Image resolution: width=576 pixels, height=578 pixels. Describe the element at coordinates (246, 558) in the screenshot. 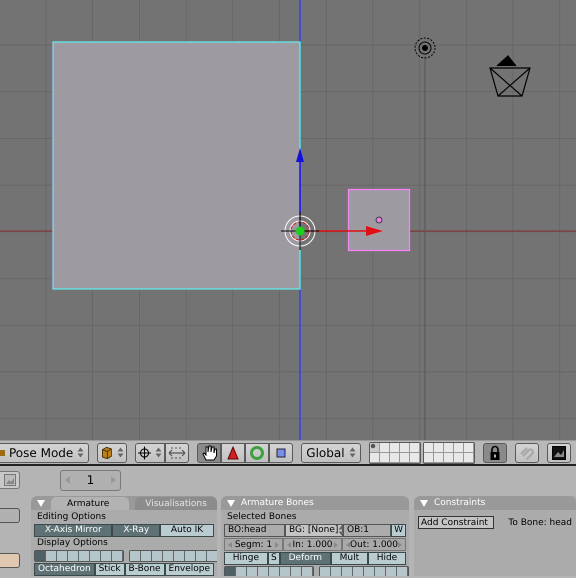

I see `toggle-button: Hinge` at that location.